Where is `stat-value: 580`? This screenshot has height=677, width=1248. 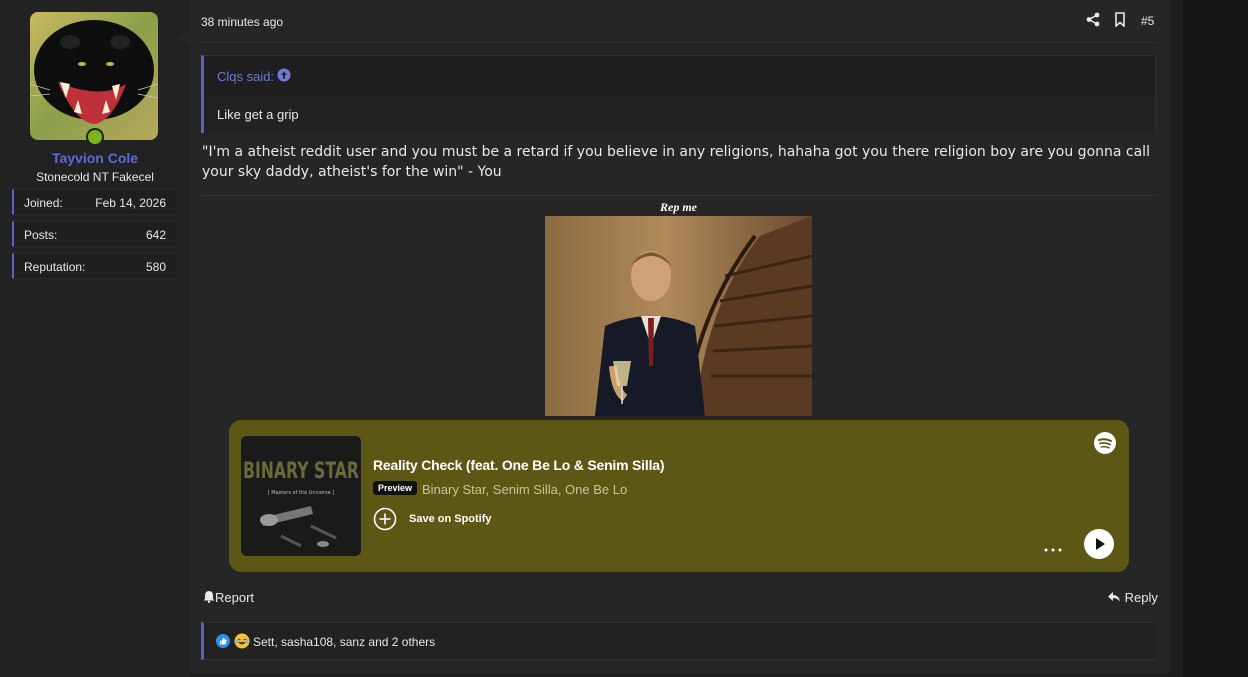
stat-value: 580 is located at coordinates (155, 267).